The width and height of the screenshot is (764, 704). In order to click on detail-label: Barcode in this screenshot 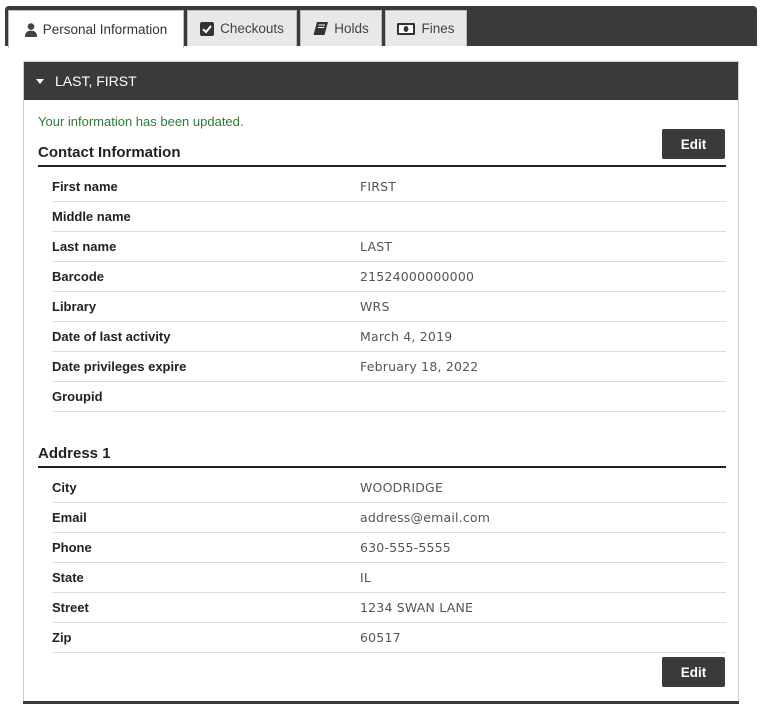, I will do `click(78, 276)`.